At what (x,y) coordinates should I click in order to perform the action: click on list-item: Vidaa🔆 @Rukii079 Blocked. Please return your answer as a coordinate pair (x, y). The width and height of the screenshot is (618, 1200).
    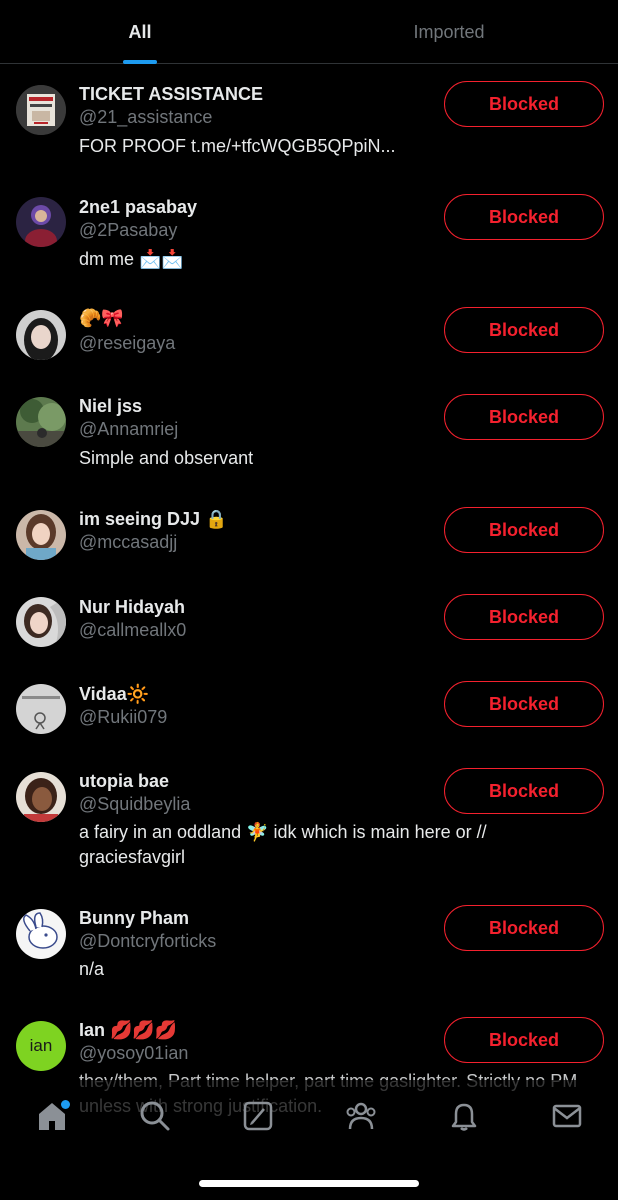
    Looking at the image, I should click on (309, 708).